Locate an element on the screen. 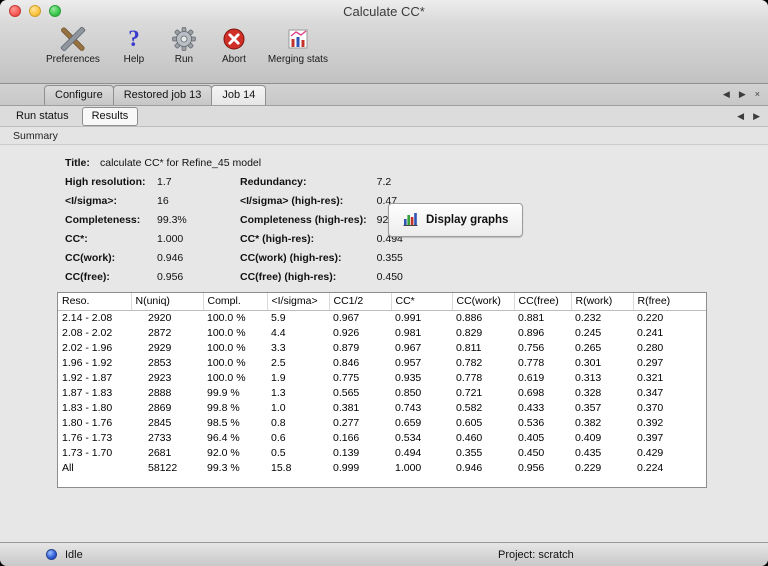 The width and height of the screenshot is (768, 566). table-cell: 1.87 - 1.83 is located at coordinates (87, 393).